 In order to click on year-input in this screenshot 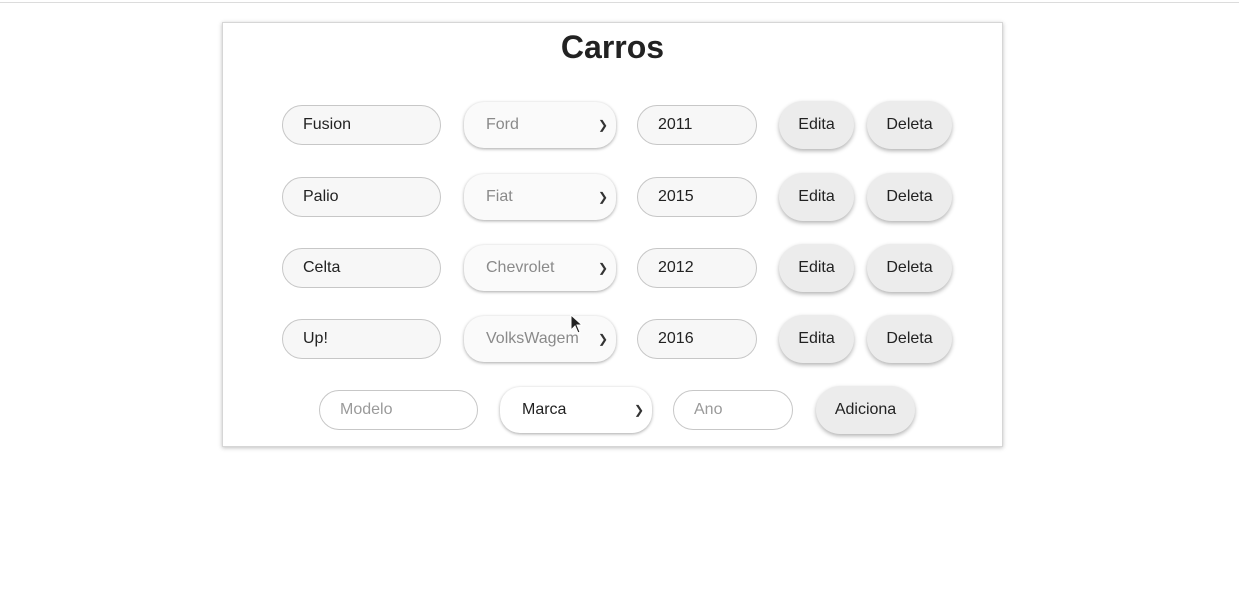, I will do `click(733, 410)`.